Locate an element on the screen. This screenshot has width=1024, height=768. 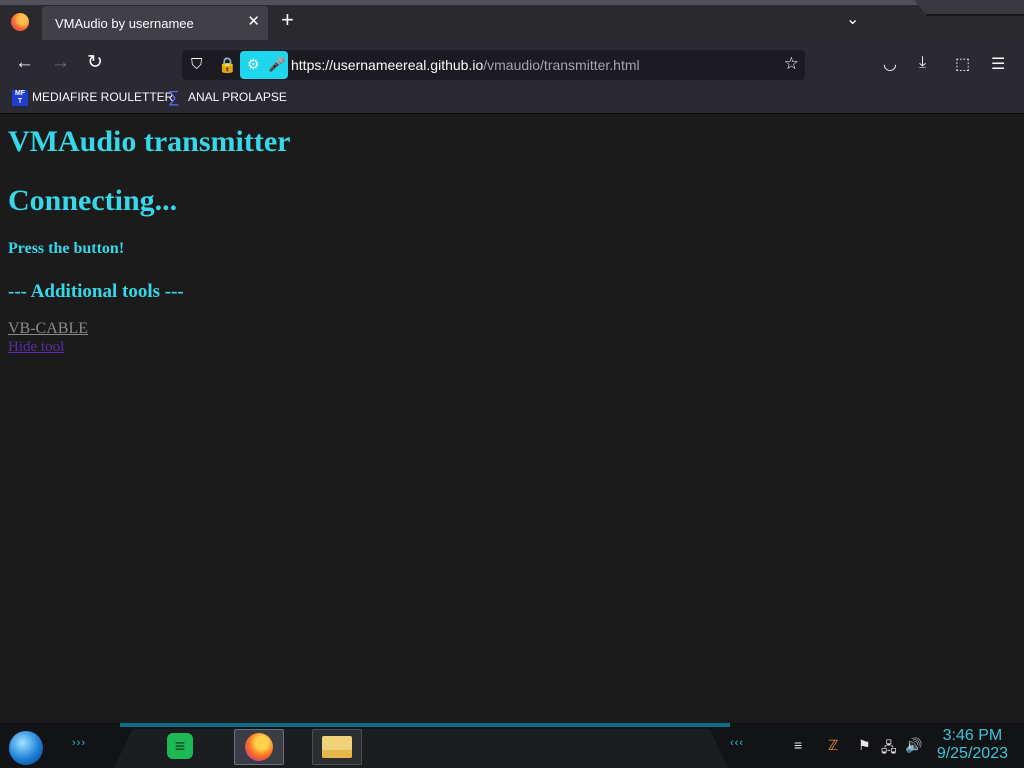
network-icon: 🖧 is located at coordinates (889, 749).